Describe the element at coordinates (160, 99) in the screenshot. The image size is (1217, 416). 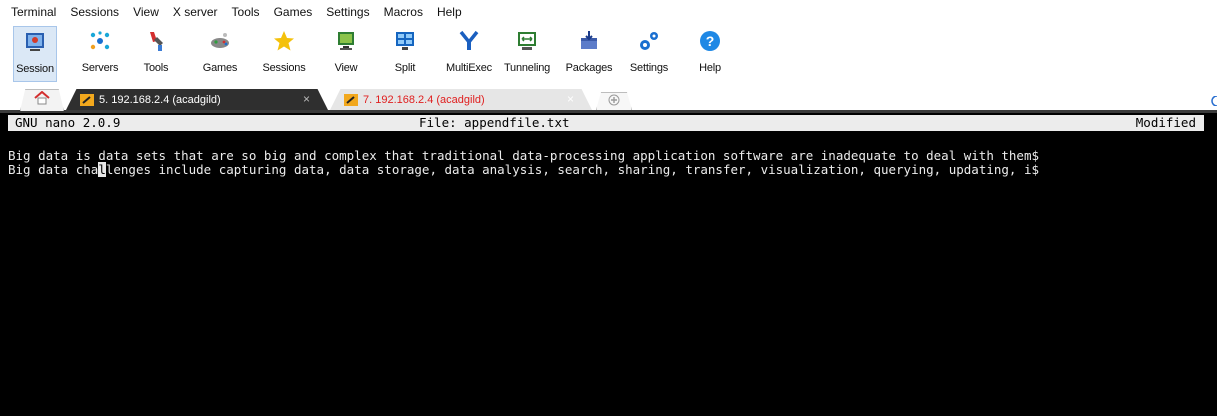
I see `tab-label: 5. 192.168.2.4 (acadgild)` at that location.